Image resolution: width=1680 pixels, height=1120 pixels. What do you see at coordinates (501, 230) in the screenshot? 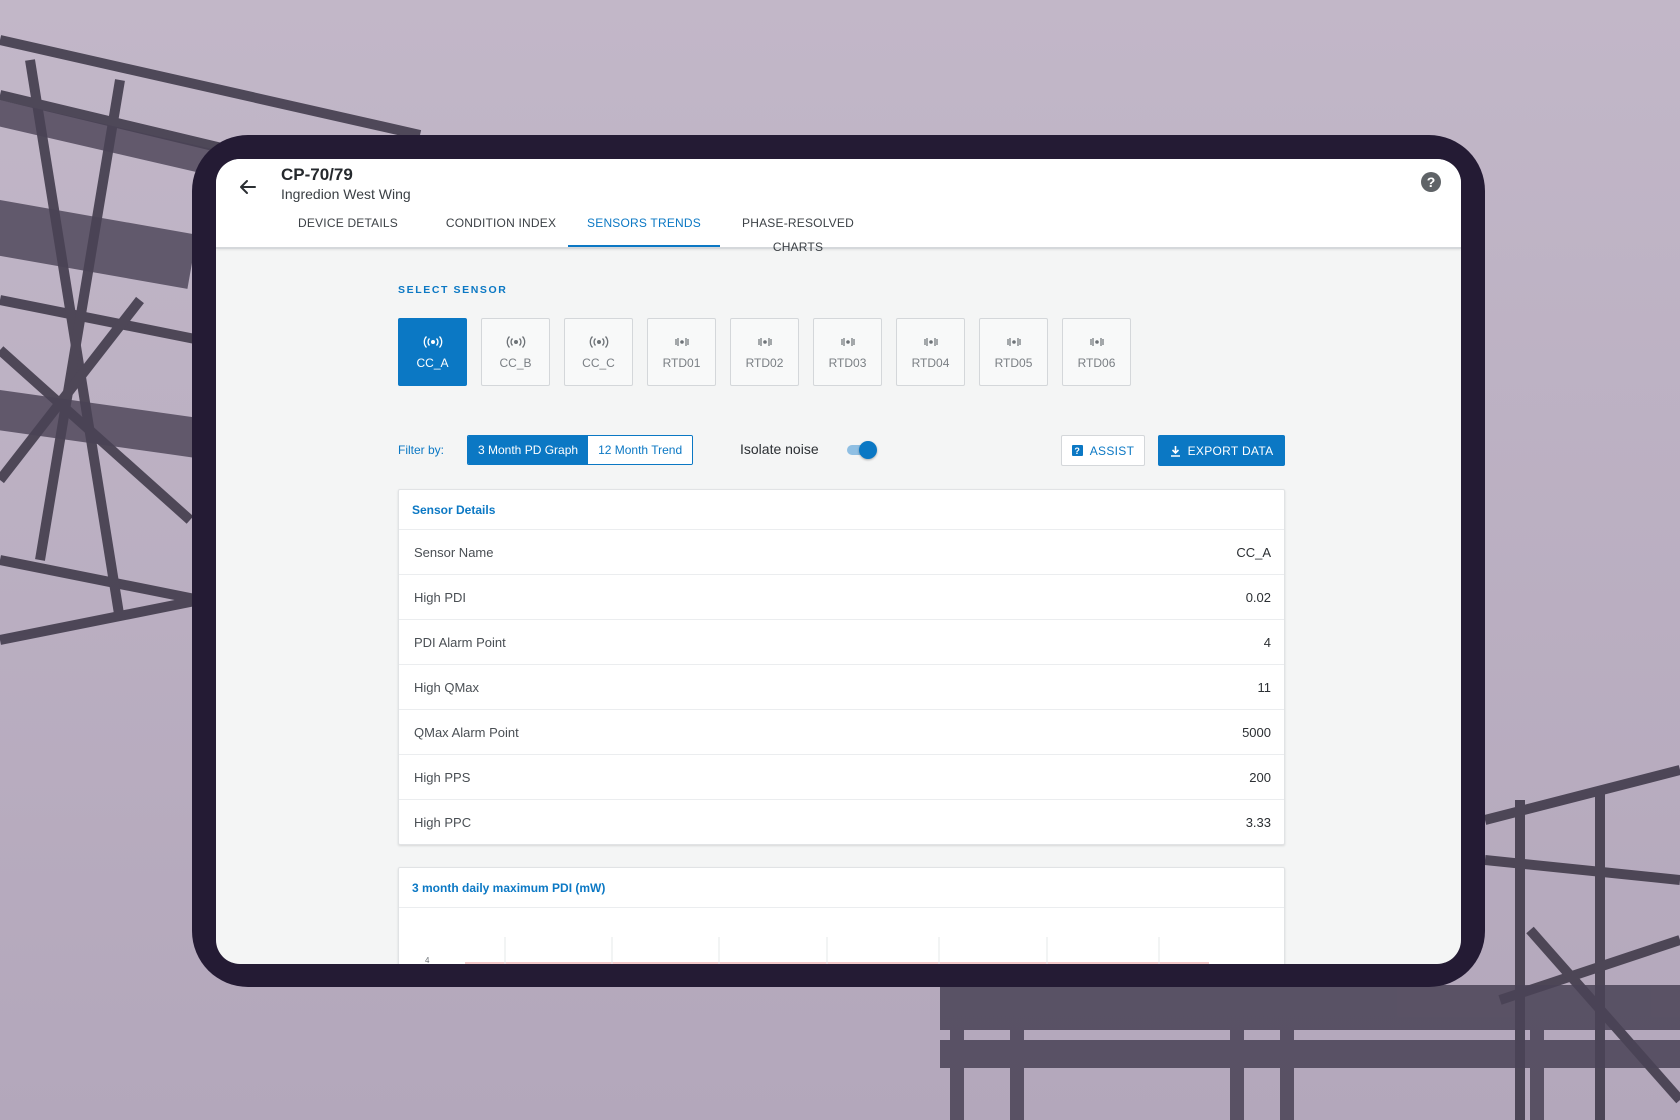
I see `tab-condition-index: CONDITION INDEX` at bounding box center [501, 230].